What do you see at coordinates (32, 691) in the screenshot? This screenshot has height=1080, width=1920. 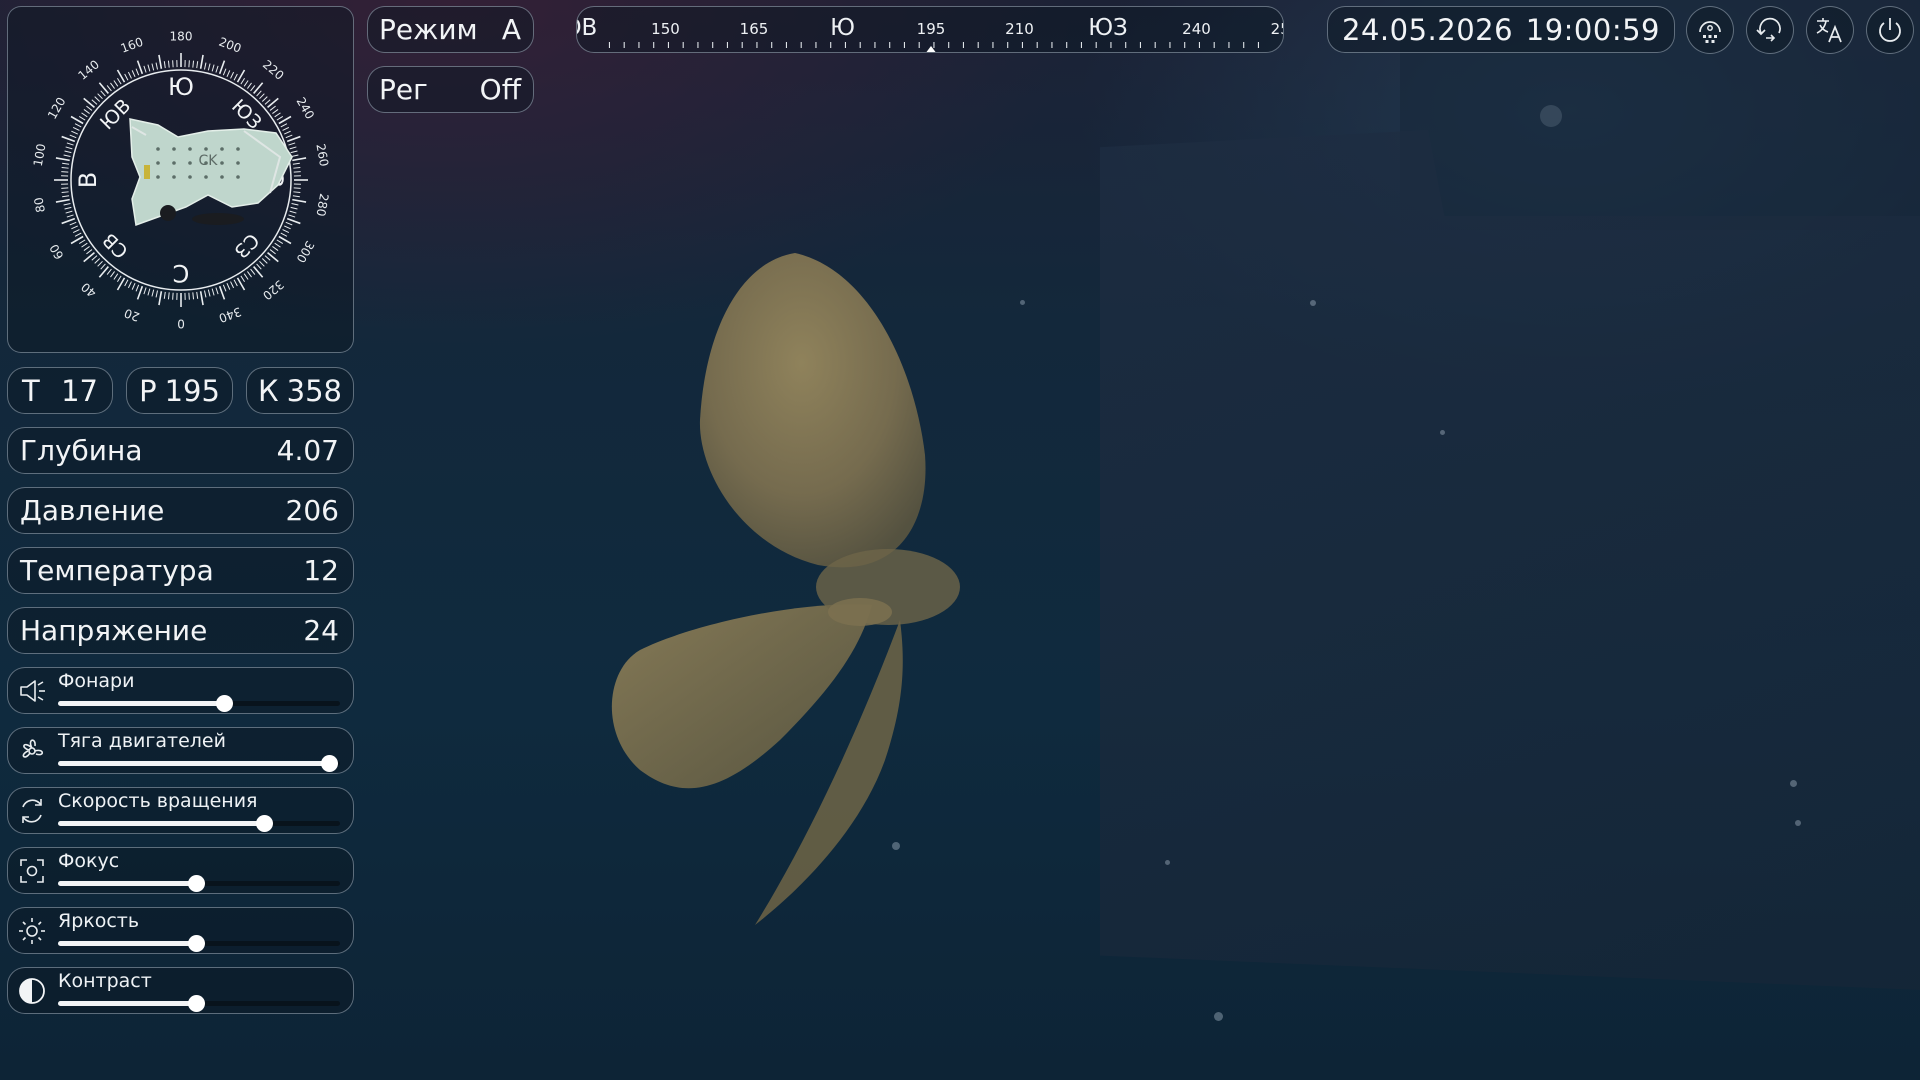 I see `flashlight-icon` at bounding box center [32, 691].